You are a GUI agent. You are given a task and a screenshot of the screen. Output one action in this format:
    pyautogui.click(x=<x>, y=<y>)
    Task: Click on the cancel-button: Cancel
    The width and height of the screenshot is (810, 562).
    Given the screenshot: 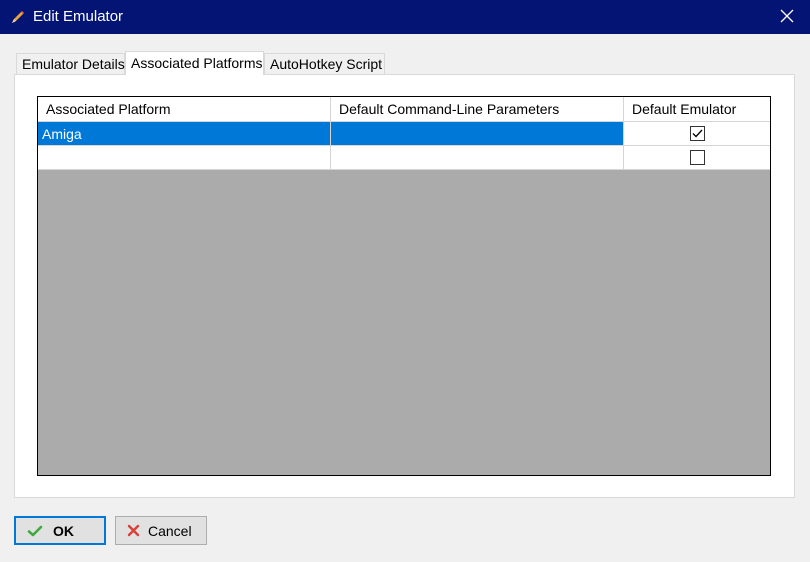 What is the action you would take?
    pyautogui.click(x=161, y=530)
    